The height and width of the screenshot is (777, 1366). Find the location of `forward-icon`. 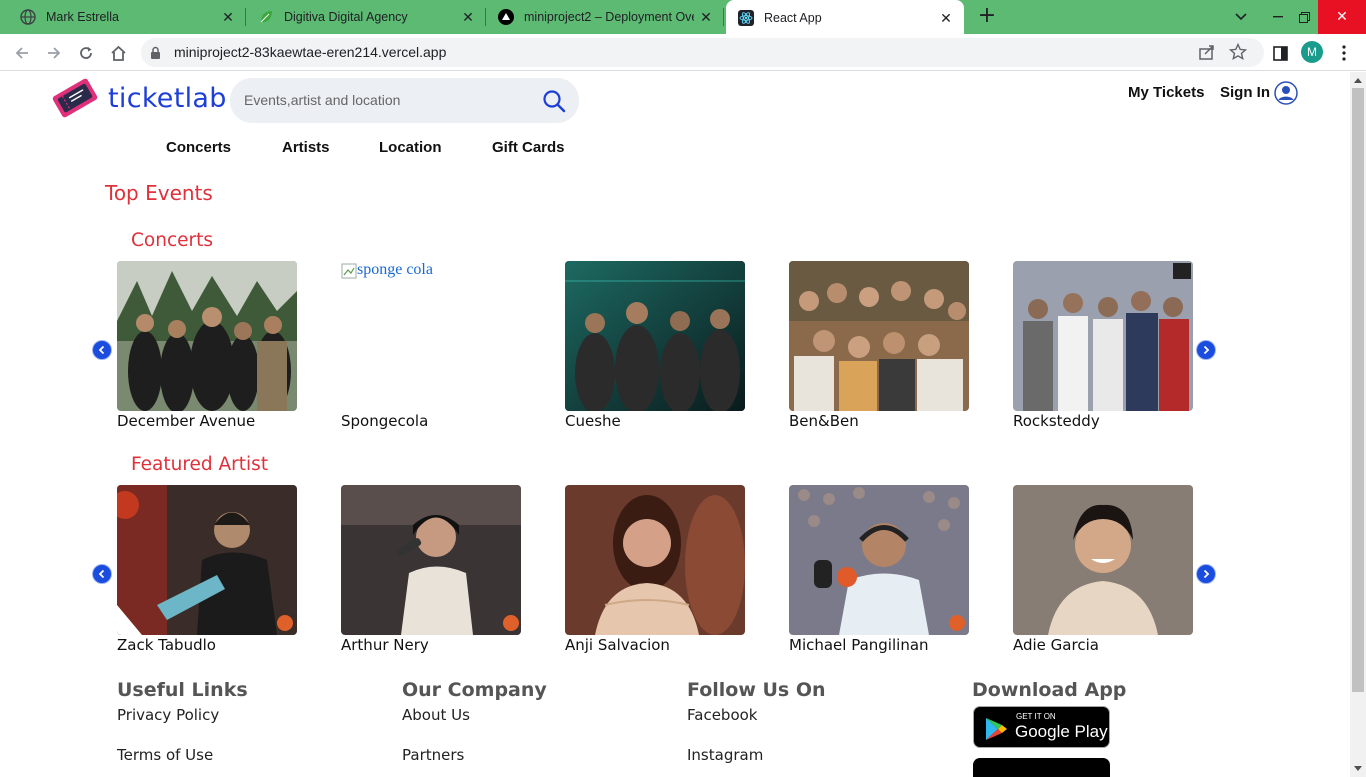

forward-icon is located at coordinates (54, 53).